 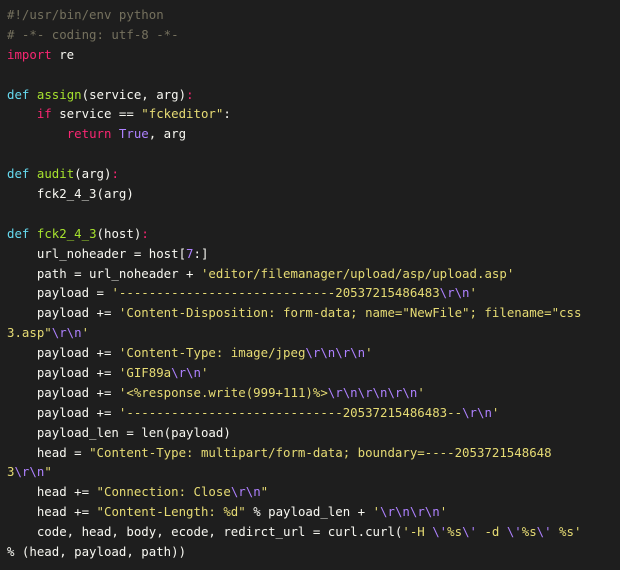 I want to click on code-token-plain: :], so click(x=201, y=253).